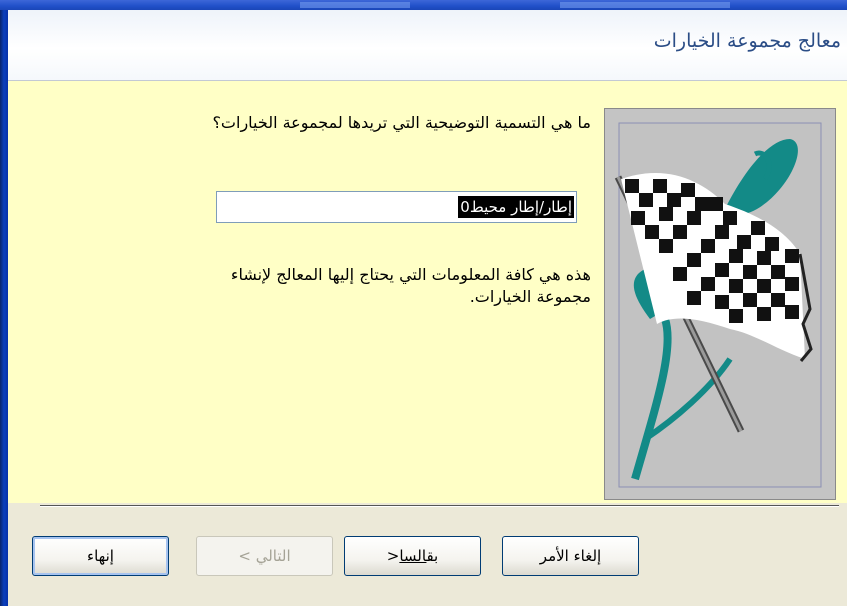  What do you see at coordinates (747, 41) in the screenshot?
I see `wizard-title: معالج مجموعة الخيارات` at bounding box center [747, 41].